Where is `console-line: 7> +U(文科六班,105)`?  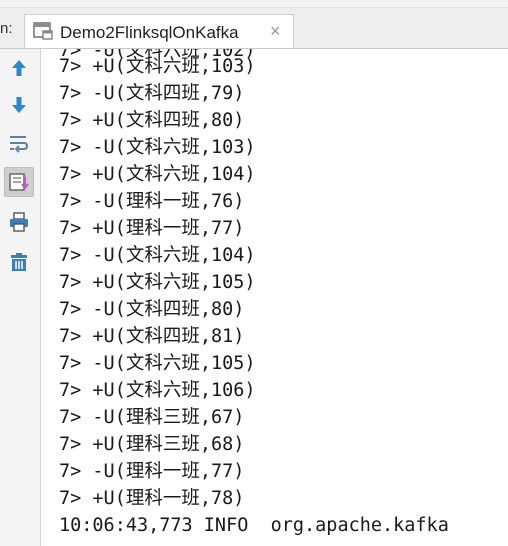 console-line: 7> +U(文科六班,105) is located at coordinates (157, 282).